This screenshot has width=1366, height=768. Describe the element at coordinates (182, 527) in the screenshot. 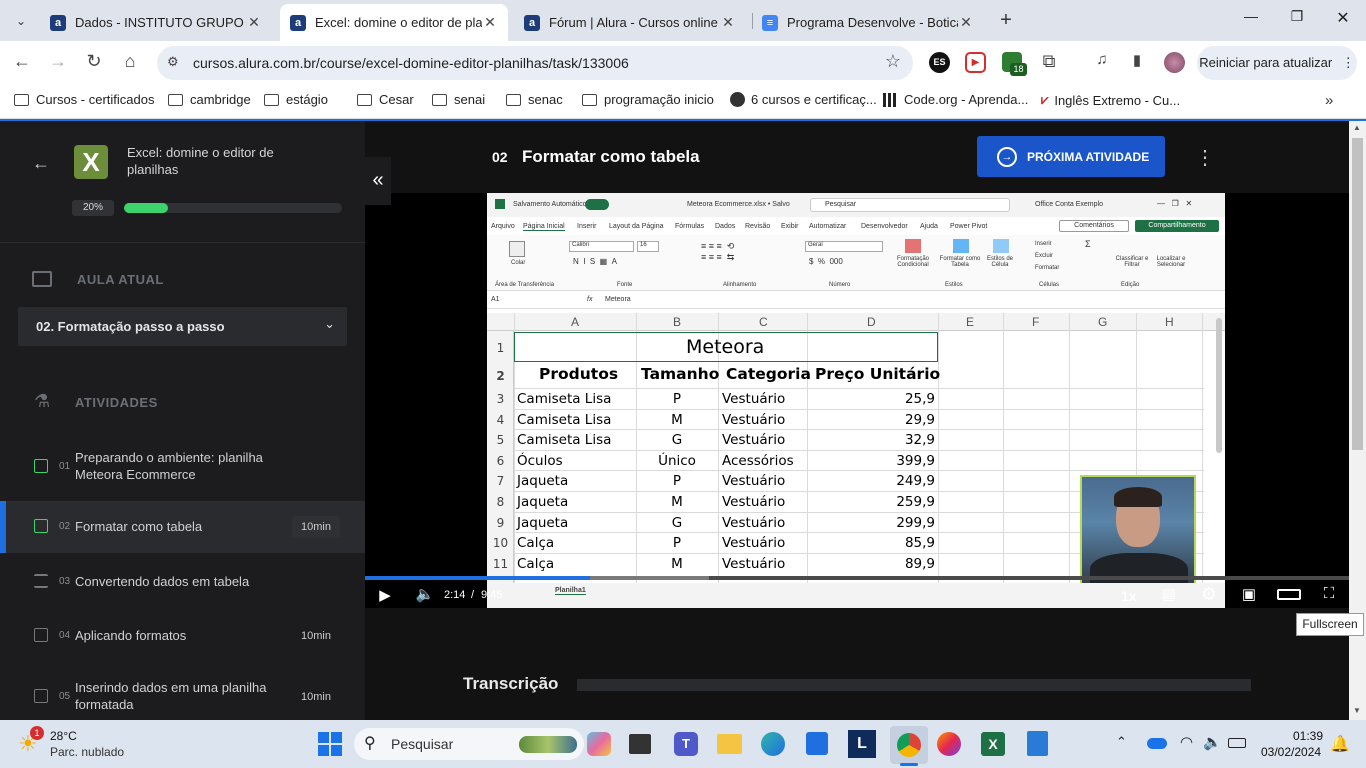

I see `activity-item-active: 02 Formatar como tabela 10min` at that location.